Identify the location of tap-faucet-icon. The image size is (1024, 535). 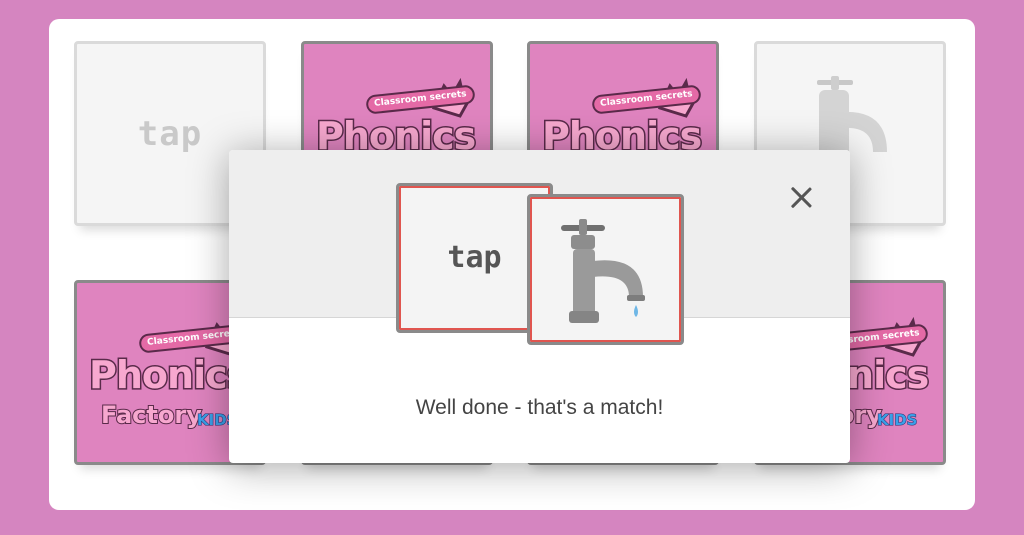
(603, 271).